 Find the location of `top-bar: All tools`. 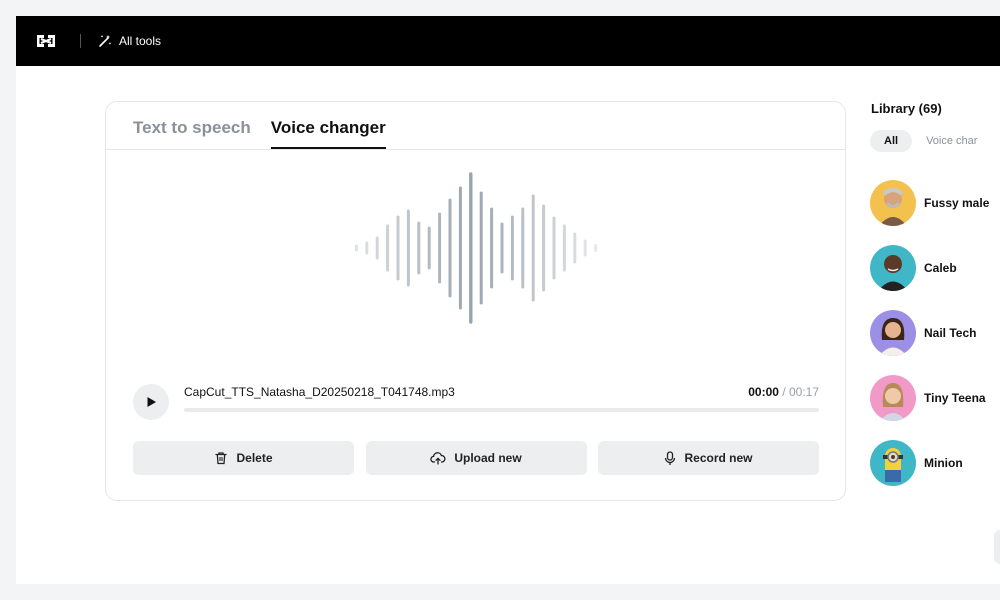

top-bar: All tools is located at coordinates (508, 41).